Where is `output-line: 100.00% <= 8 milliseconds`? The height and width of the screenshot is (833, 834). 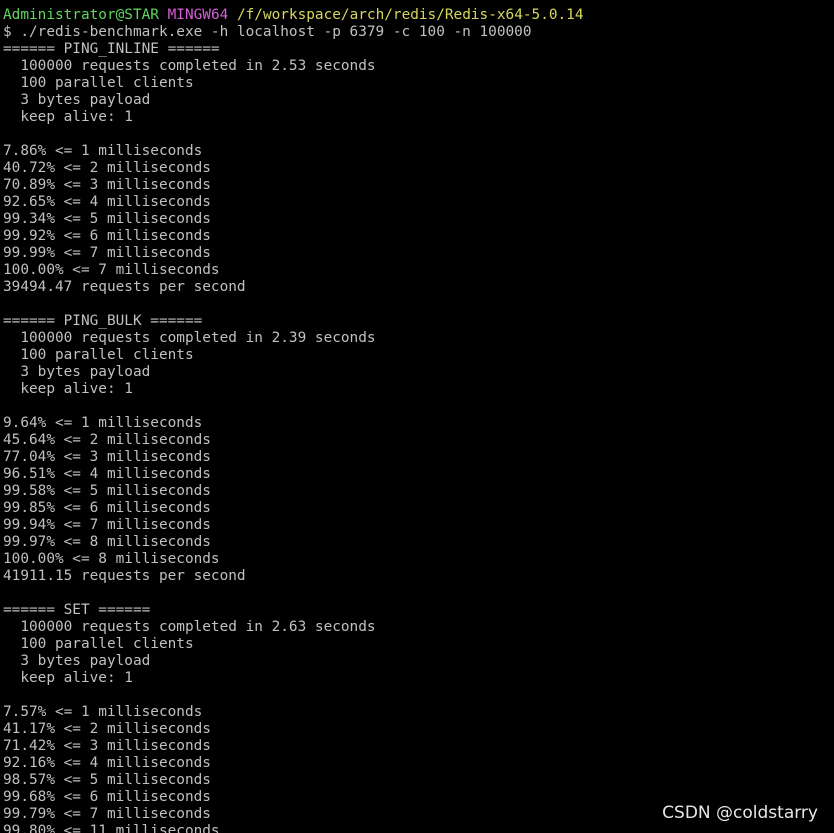
output-line: 100.00% <= 8 milliseconds is located at coordinates (111, 559).